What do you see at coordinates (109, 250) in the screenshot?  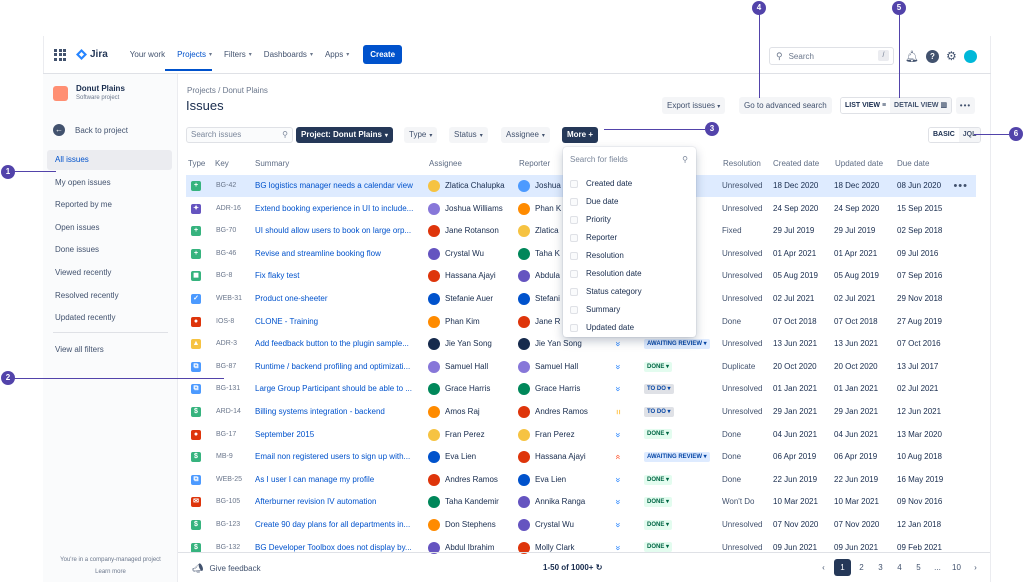 I see `sidebar-item-done-issues: Done issues` at bounding box center [109, 250].